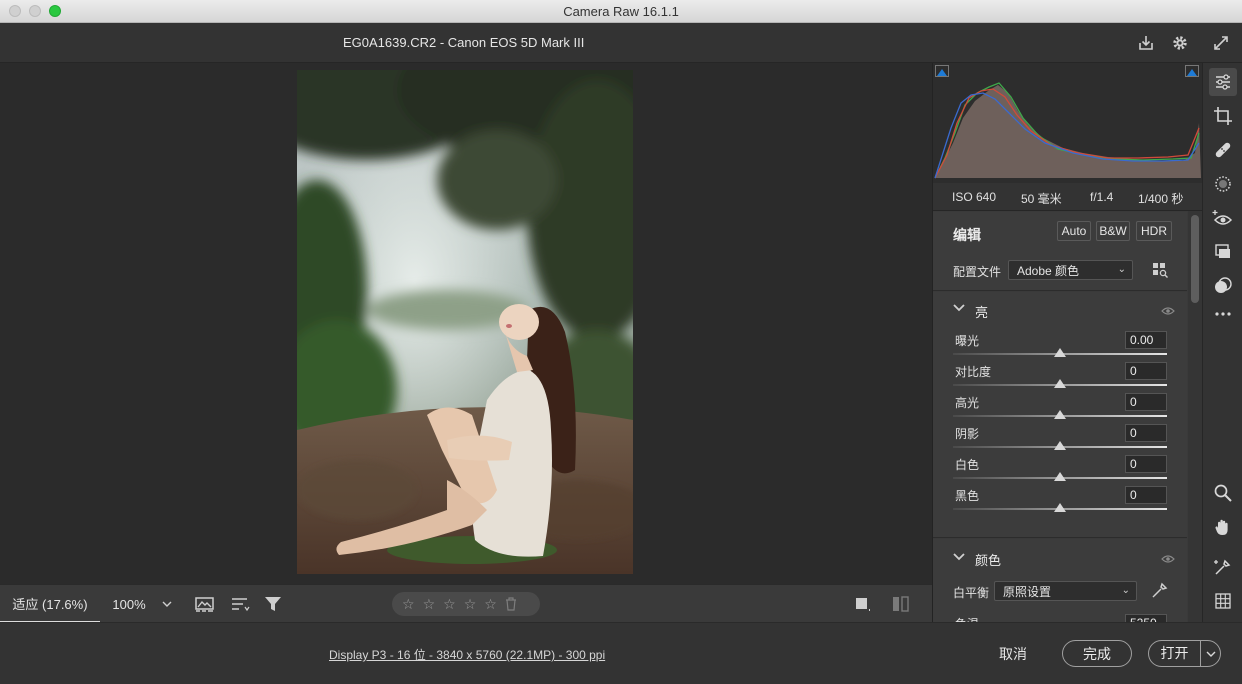 The height and width of the screenshot is (684, 1242). Describe the element at coordinates (1146, 464) in the screenshot. I see `whites-value: 0` at that location.